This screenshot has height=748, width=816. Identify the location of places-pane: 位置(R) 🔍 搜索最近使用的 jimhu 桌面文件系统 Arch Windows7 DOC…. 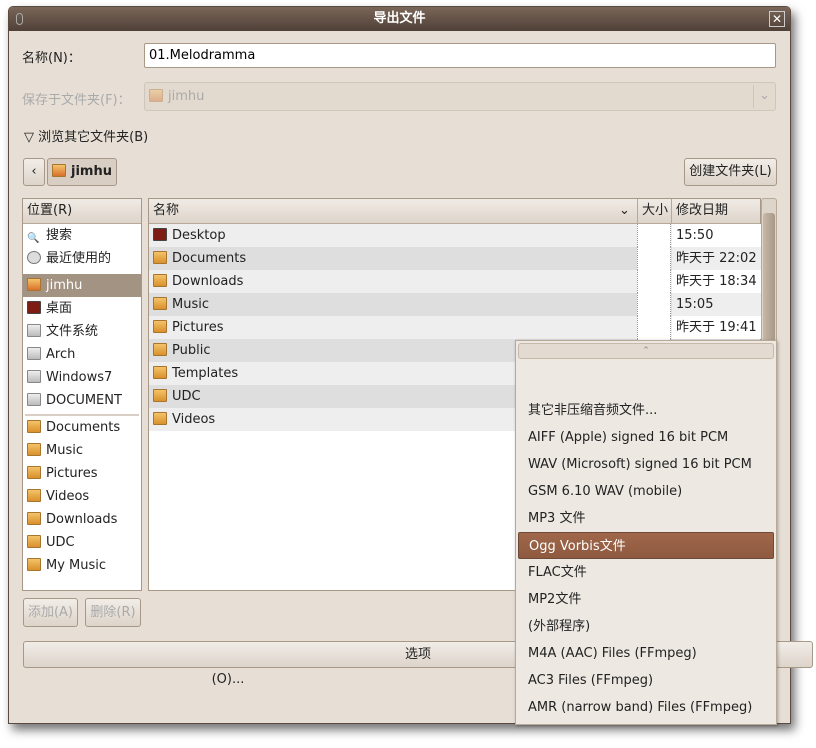
(82, 394).